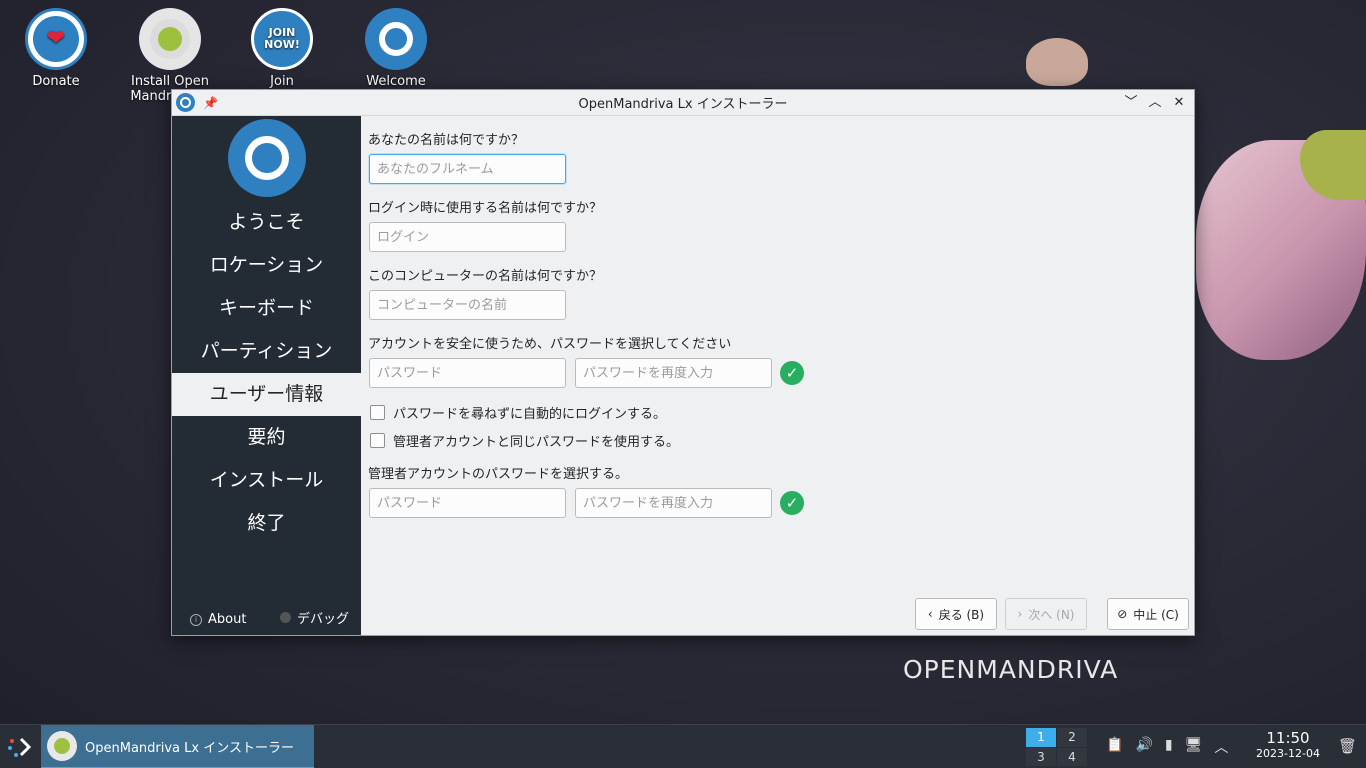 The height and width of the screenshot is (768, 1366). What do you see at coordinates (485, 208) in the screenshot?
I see `login-question: ログイン時に使用する名前は何ですか？` at bounding box center [485, 208].